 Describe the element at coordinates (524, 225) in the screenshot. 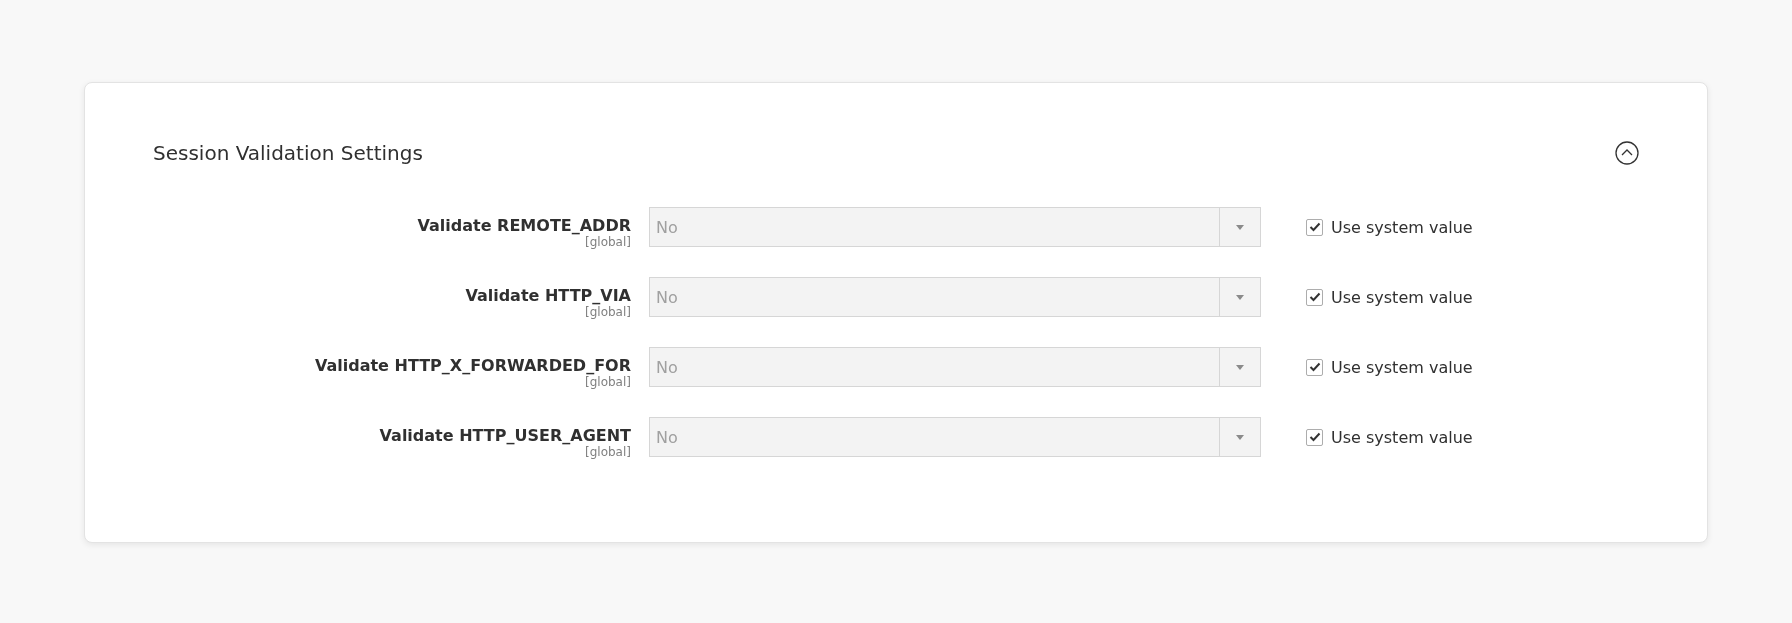

I see `field-label: Validate REMOTE_ADDR` at that location.